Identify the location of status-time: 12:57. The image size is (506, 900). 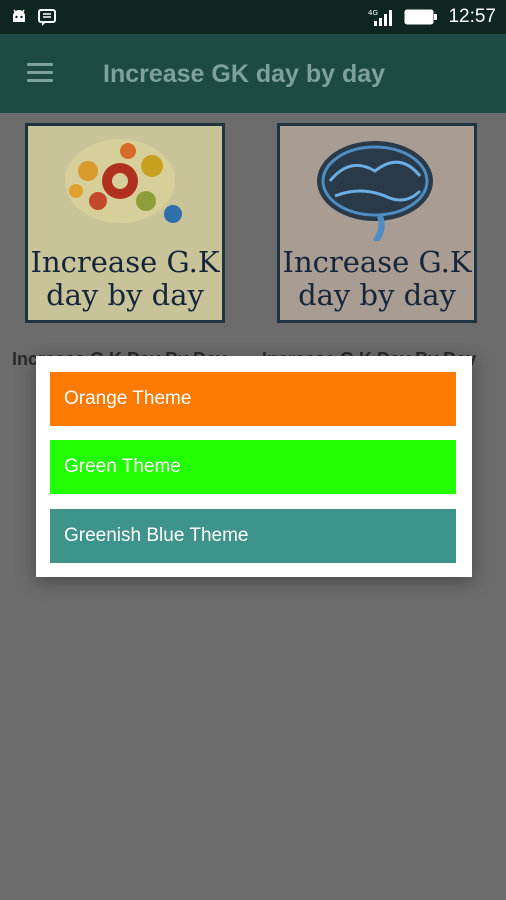
(472, 16).